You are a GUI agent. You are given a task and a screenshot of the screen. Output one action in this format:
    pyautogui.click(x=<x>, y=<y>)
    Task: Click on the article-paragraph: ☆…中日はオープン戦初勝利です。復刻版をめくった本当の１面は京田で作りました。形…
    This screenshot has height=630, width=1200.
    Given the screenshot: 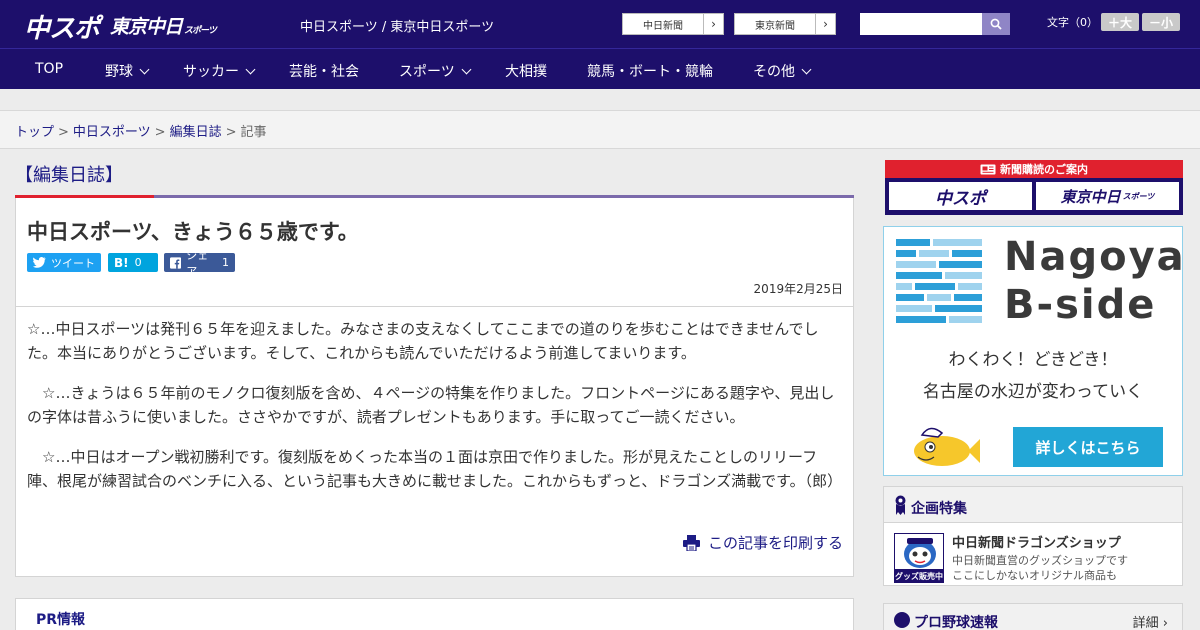 What is the action you would take?
    pyautogui.click(x=435, y=469)
    